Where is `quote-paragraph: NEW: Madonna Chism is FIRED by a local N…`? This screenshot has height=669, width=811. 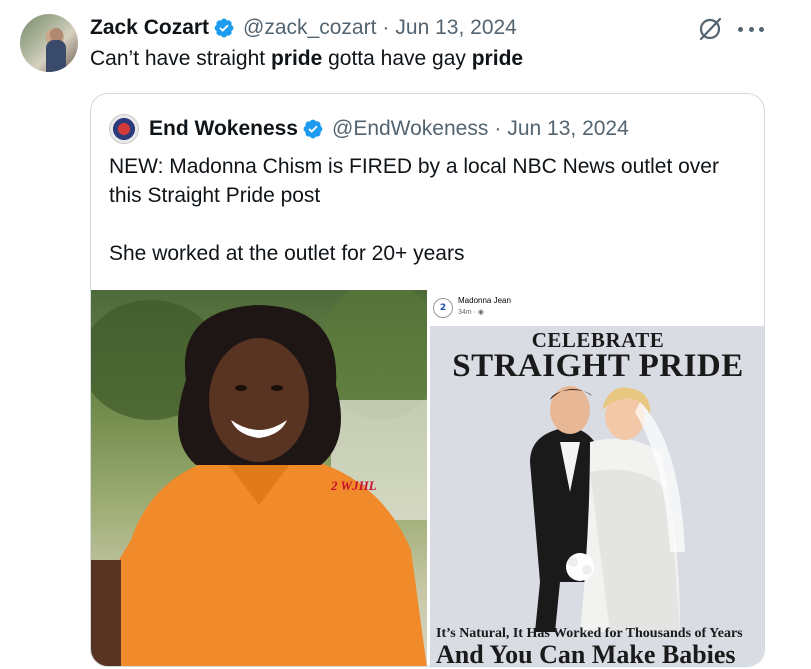
quote-paragraph: NEW: Madonna Chism is FIRED by a local N… is located at coordinates (414, 181).